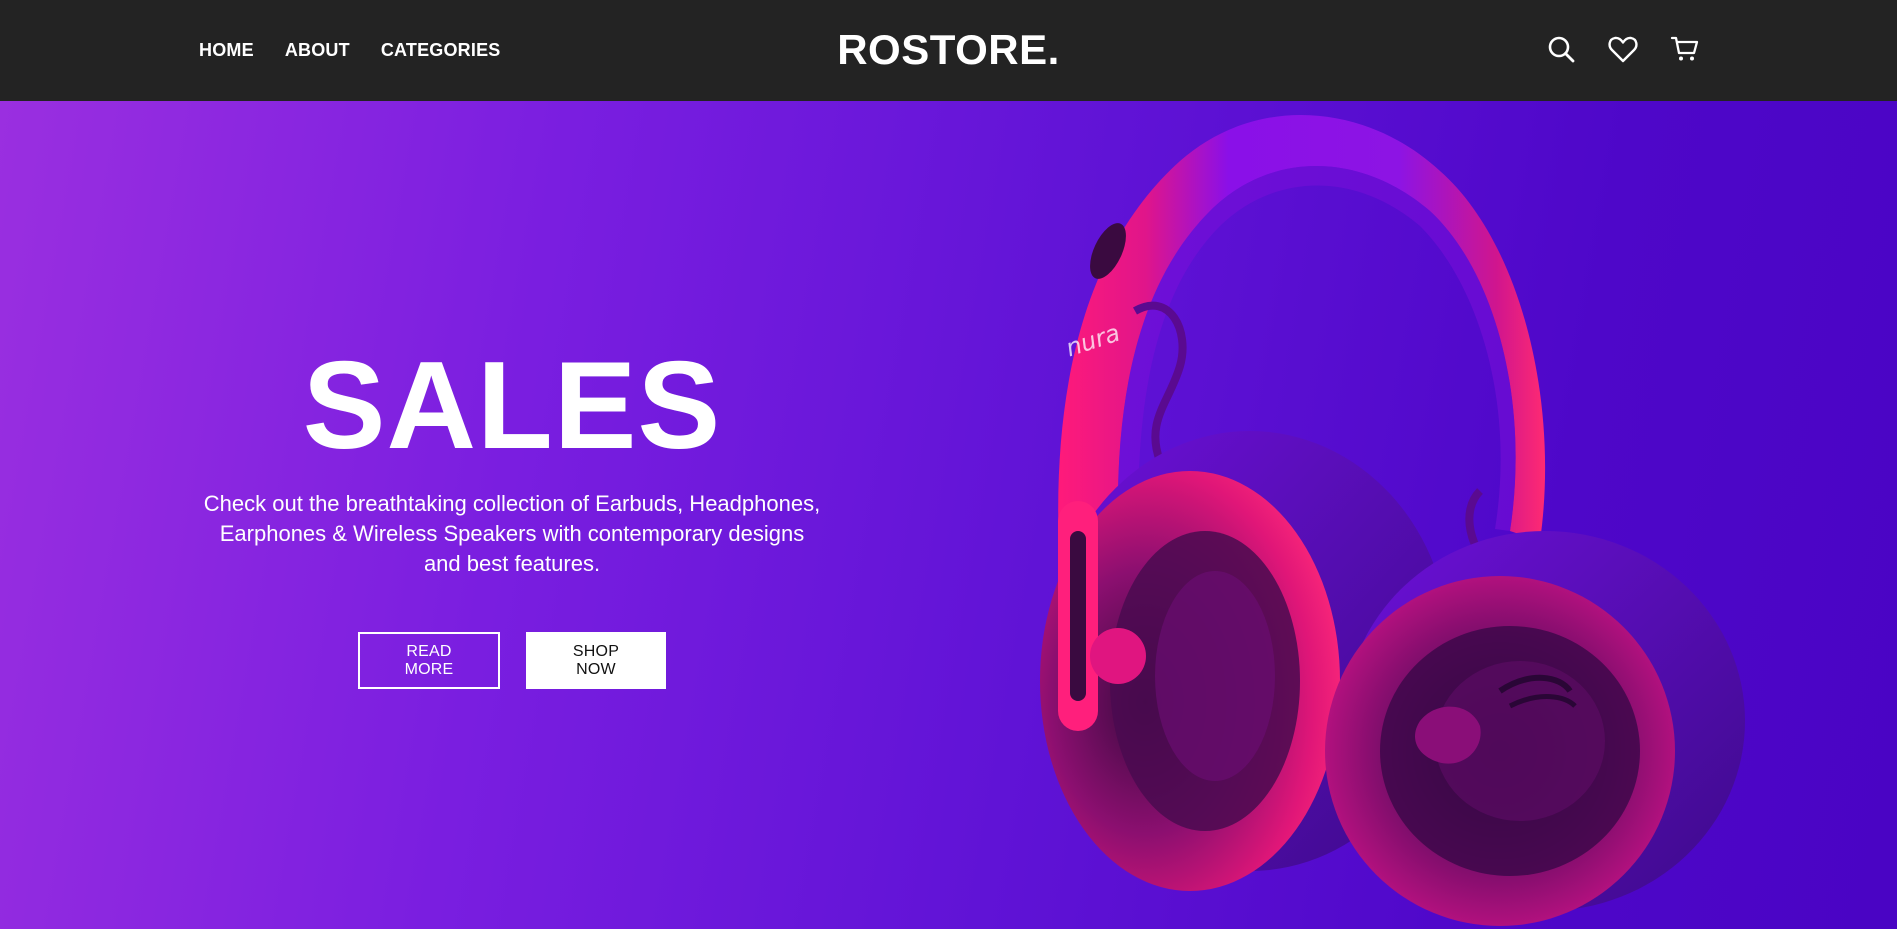 The image size is (1897, 929). I want to click on hero-buttons: READ MORE SHOP NOW, so click(512, 660).